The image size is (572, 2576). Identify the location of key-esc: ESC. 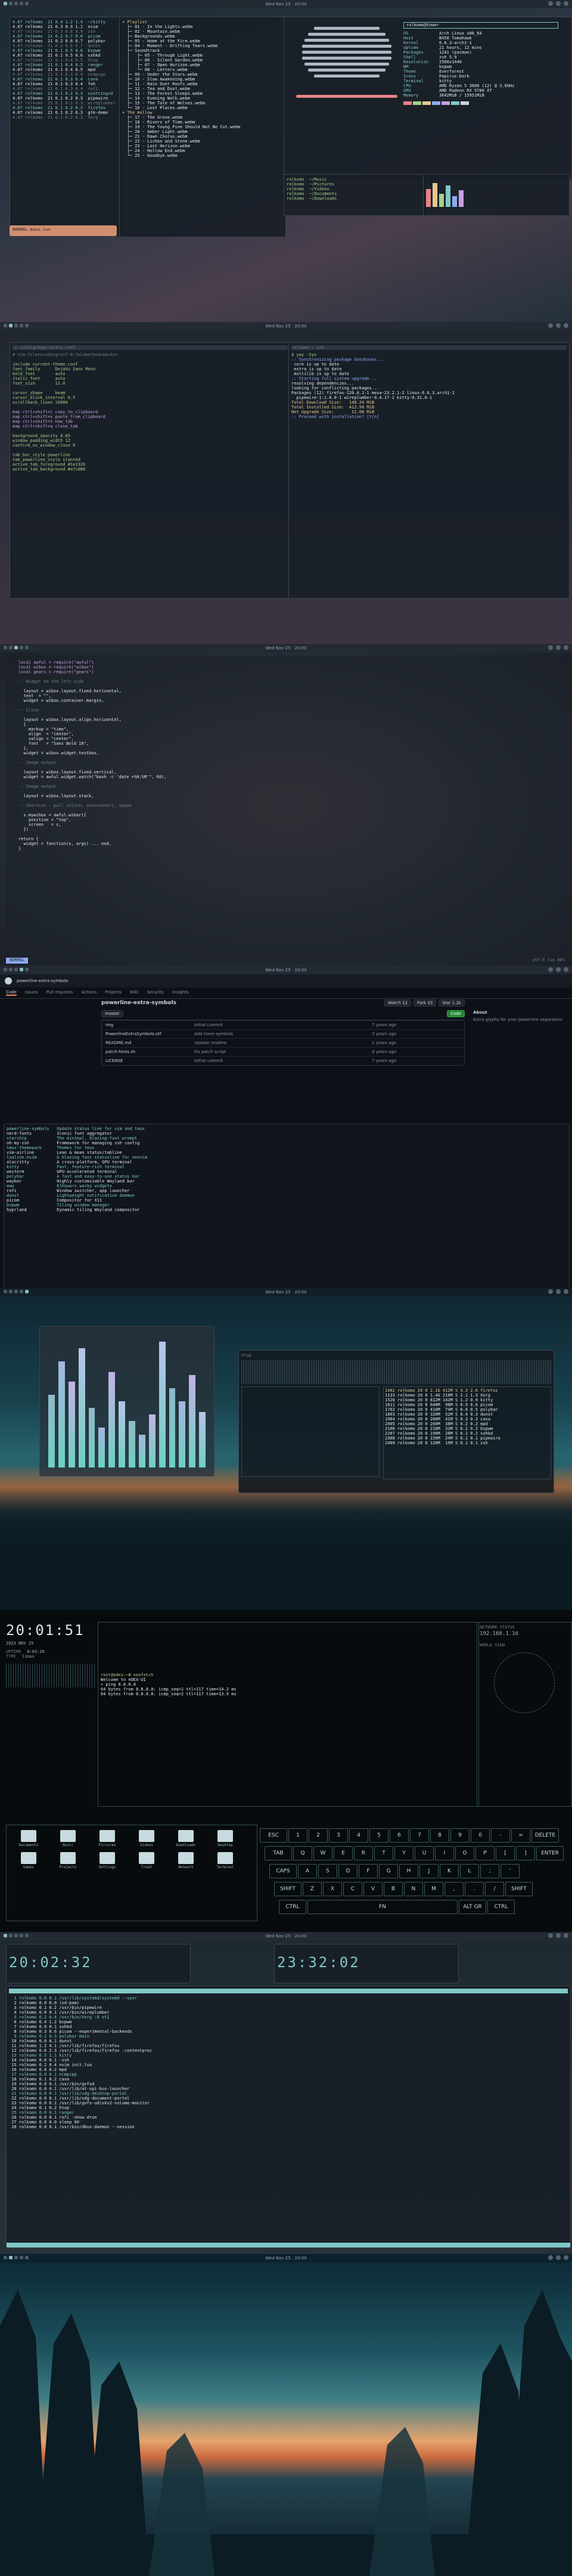
(273, 1835).